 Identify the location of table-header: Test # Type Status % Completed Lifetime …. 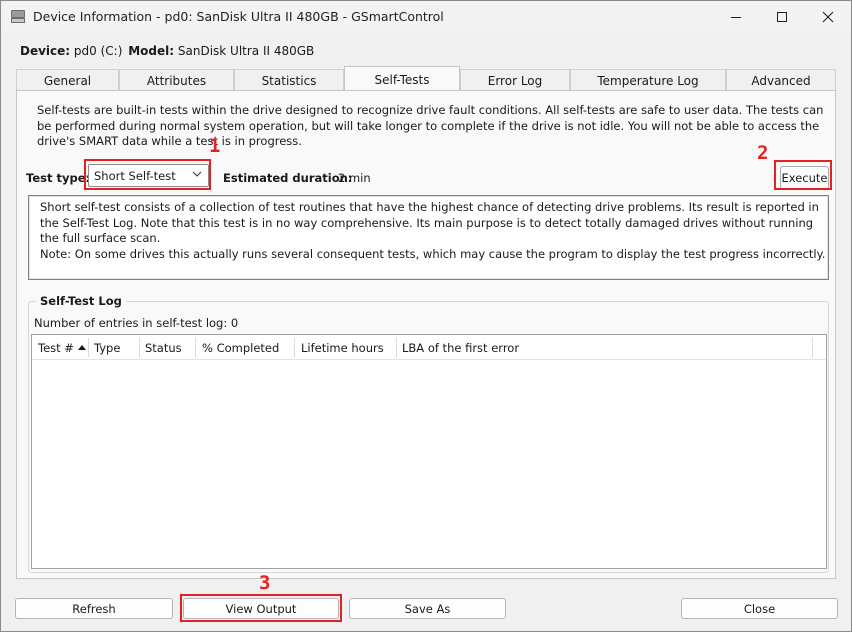
(429, 347).